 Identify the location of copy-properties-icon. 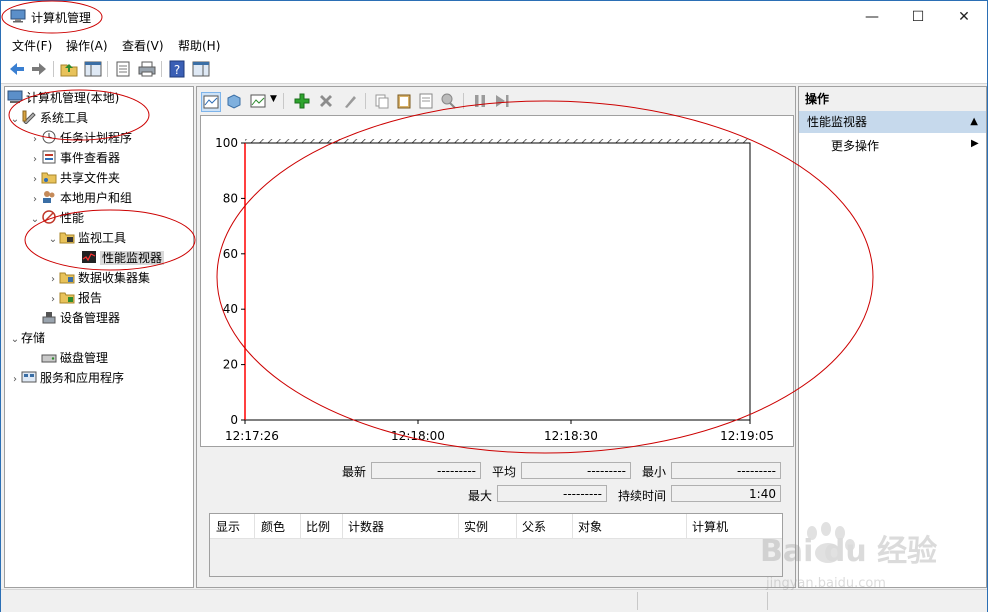
(382, 101).